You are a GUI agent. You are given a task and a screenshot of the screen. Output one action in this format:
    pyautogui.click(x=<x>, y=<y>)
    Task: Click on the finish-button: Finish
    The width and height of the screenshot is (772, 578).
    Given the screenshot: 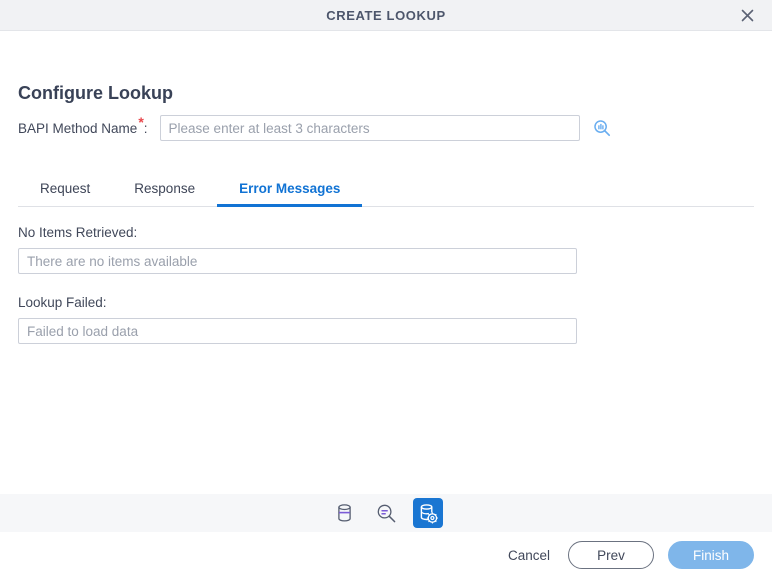 What is the action you would take?
    pyautogui.click(x=711, y=555)
    